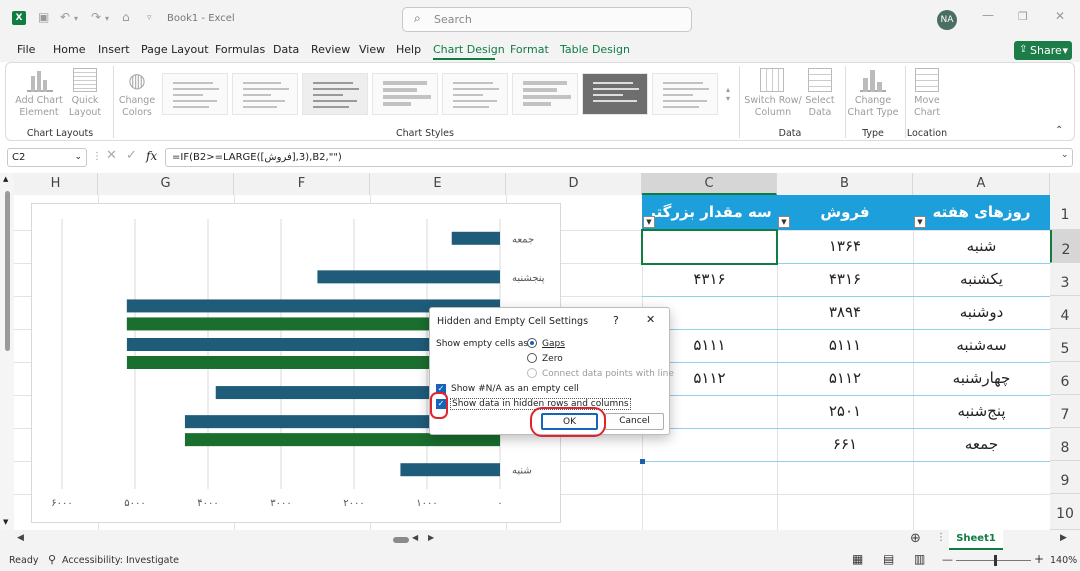  I want to click on tab-insert: Insert, so click(114, 49).